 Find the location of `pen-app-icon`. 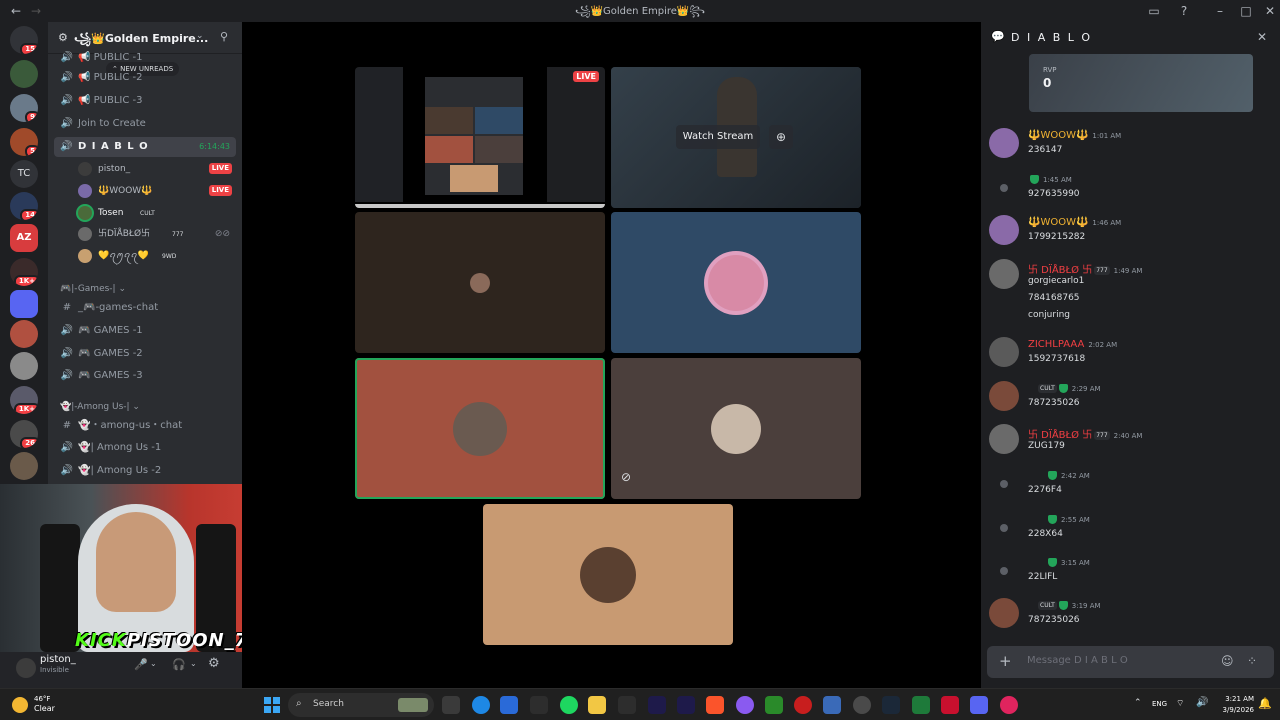

pen-app-icon is located at coordinates (539, 705).